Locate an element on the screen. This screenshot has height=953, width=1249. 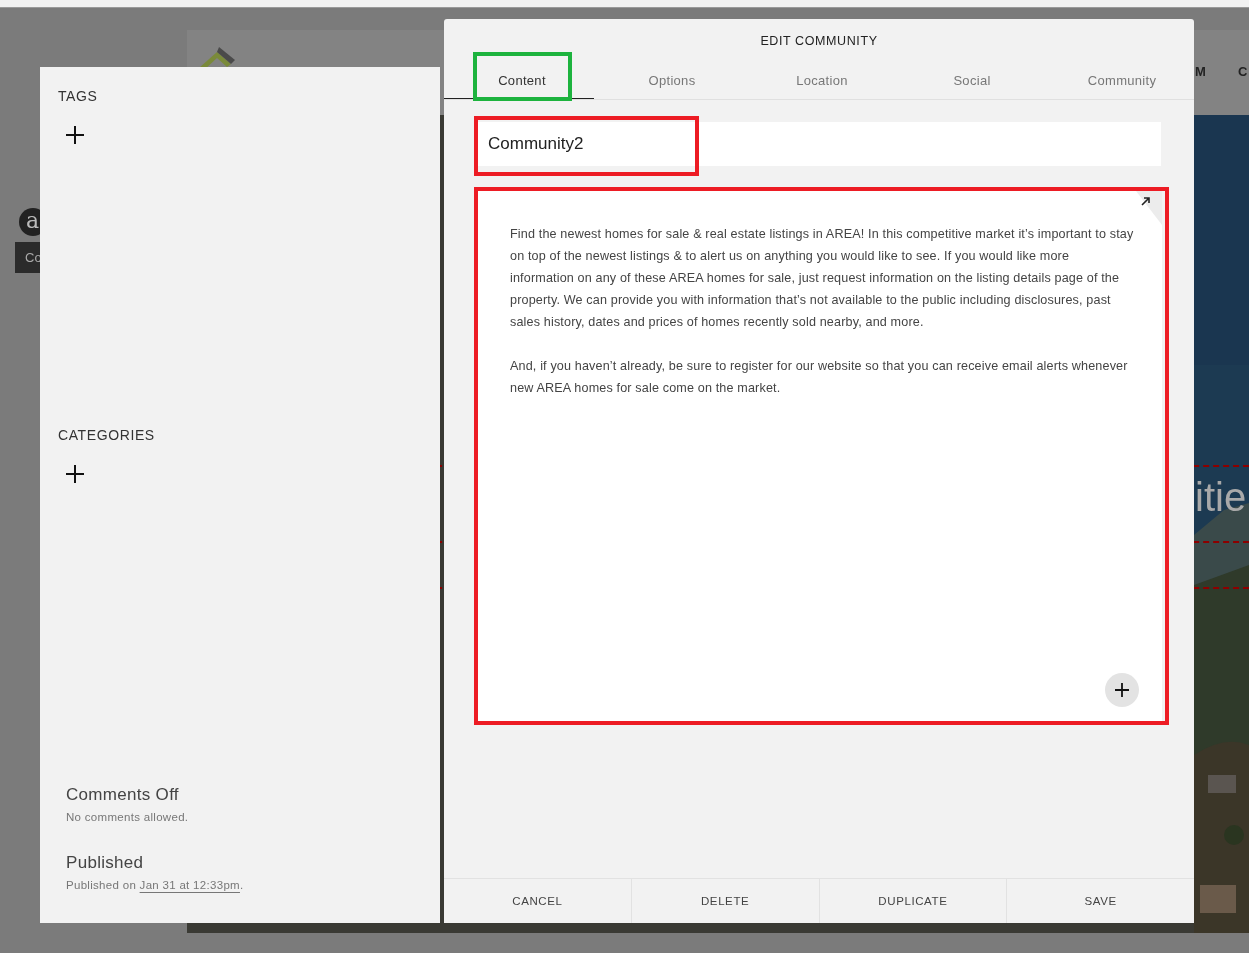
date-link: Jan 31 at 12:33pm is located at coordinates (189, 885).